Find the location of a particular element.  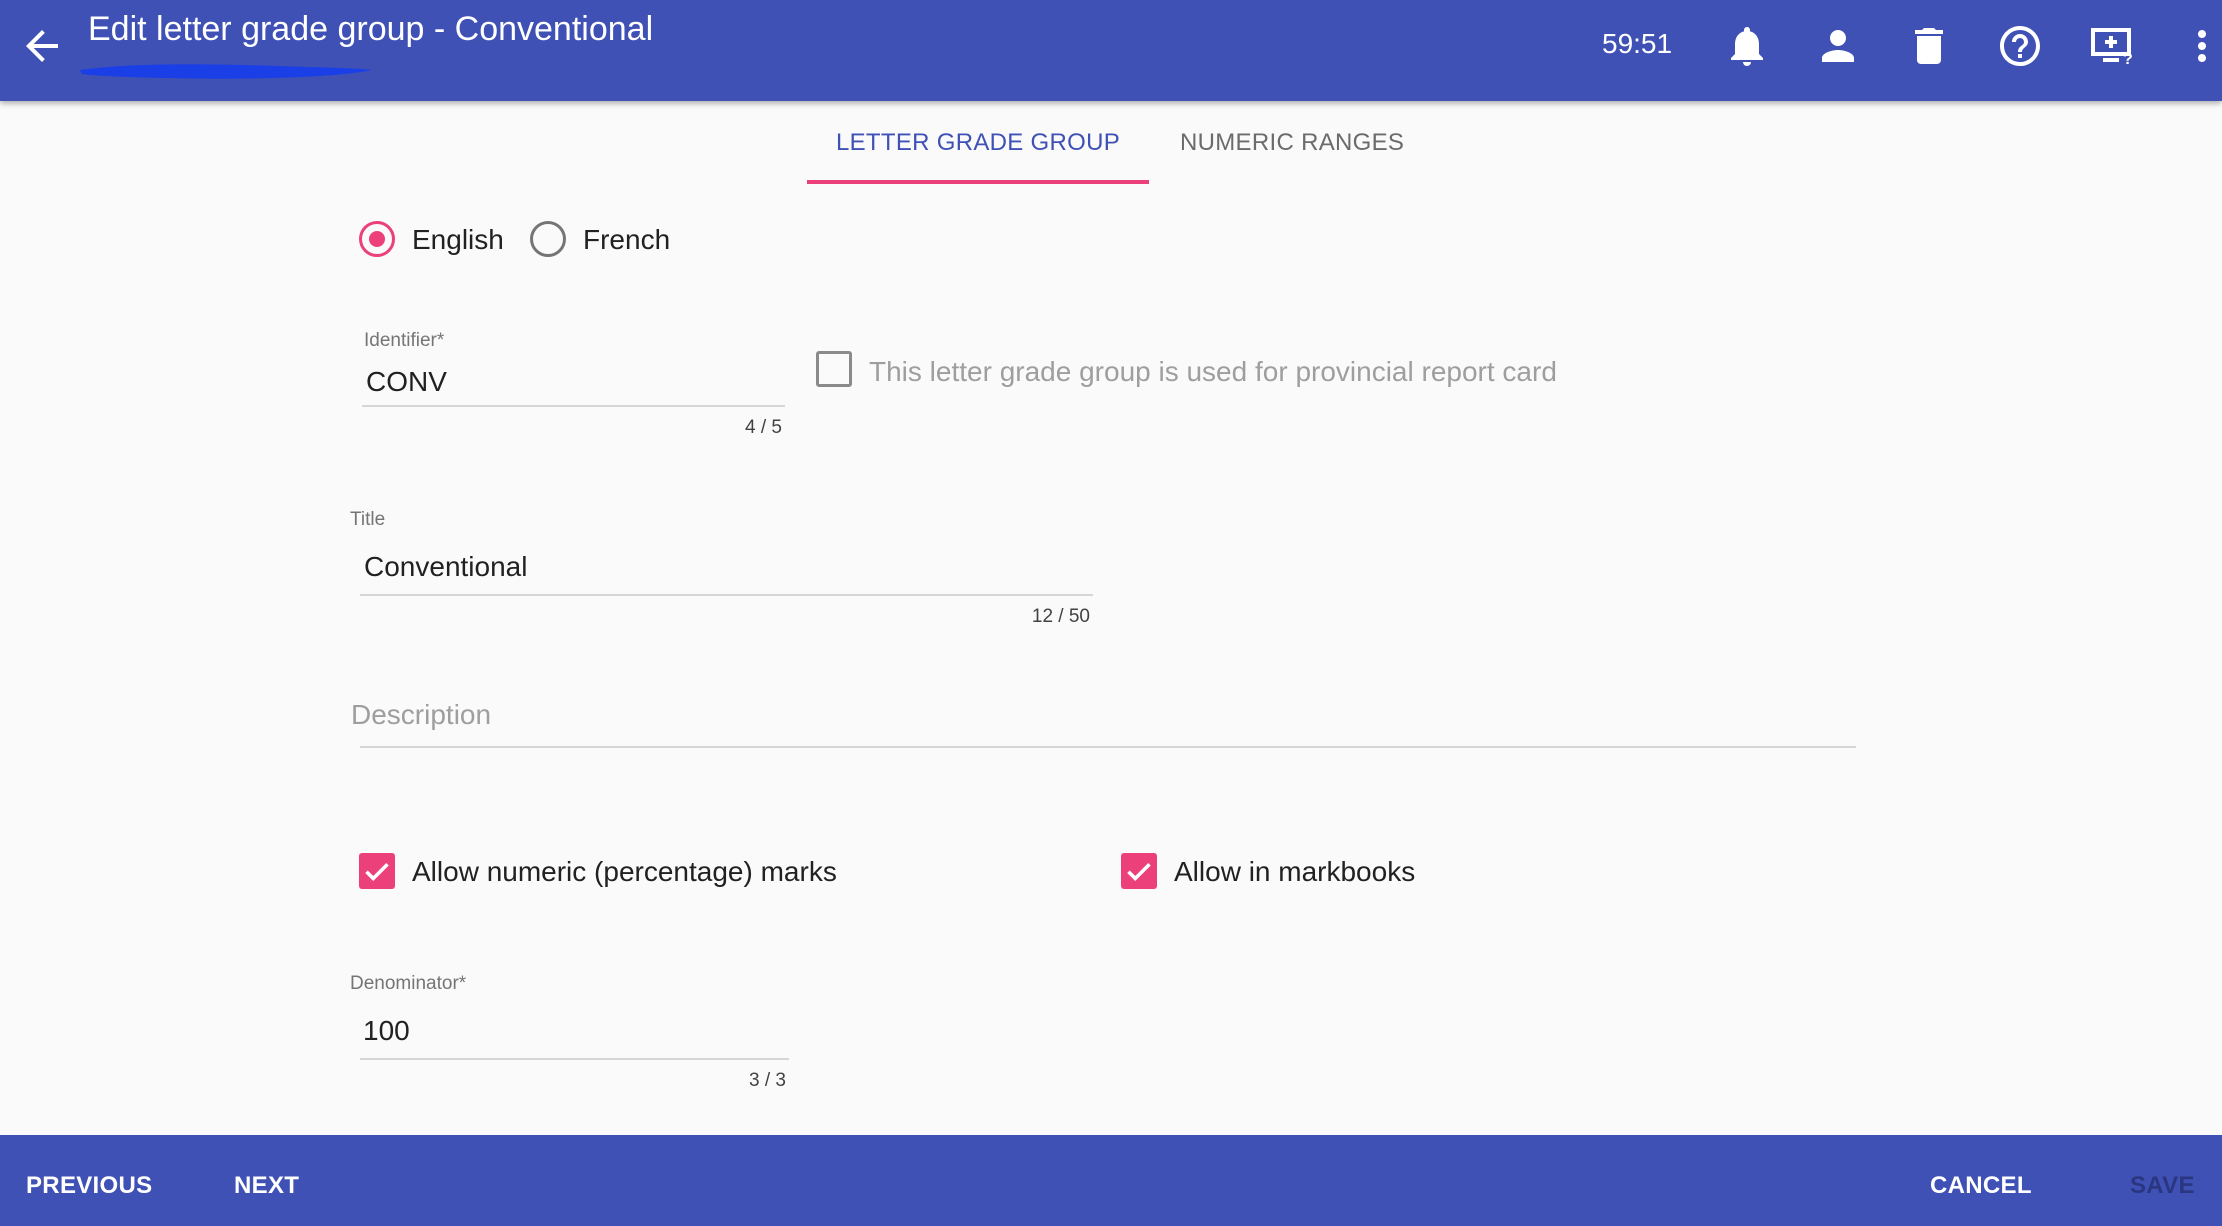

tab-letter-grade-group: LETTER GRADE GROUP is located at coordinates (978, 142).